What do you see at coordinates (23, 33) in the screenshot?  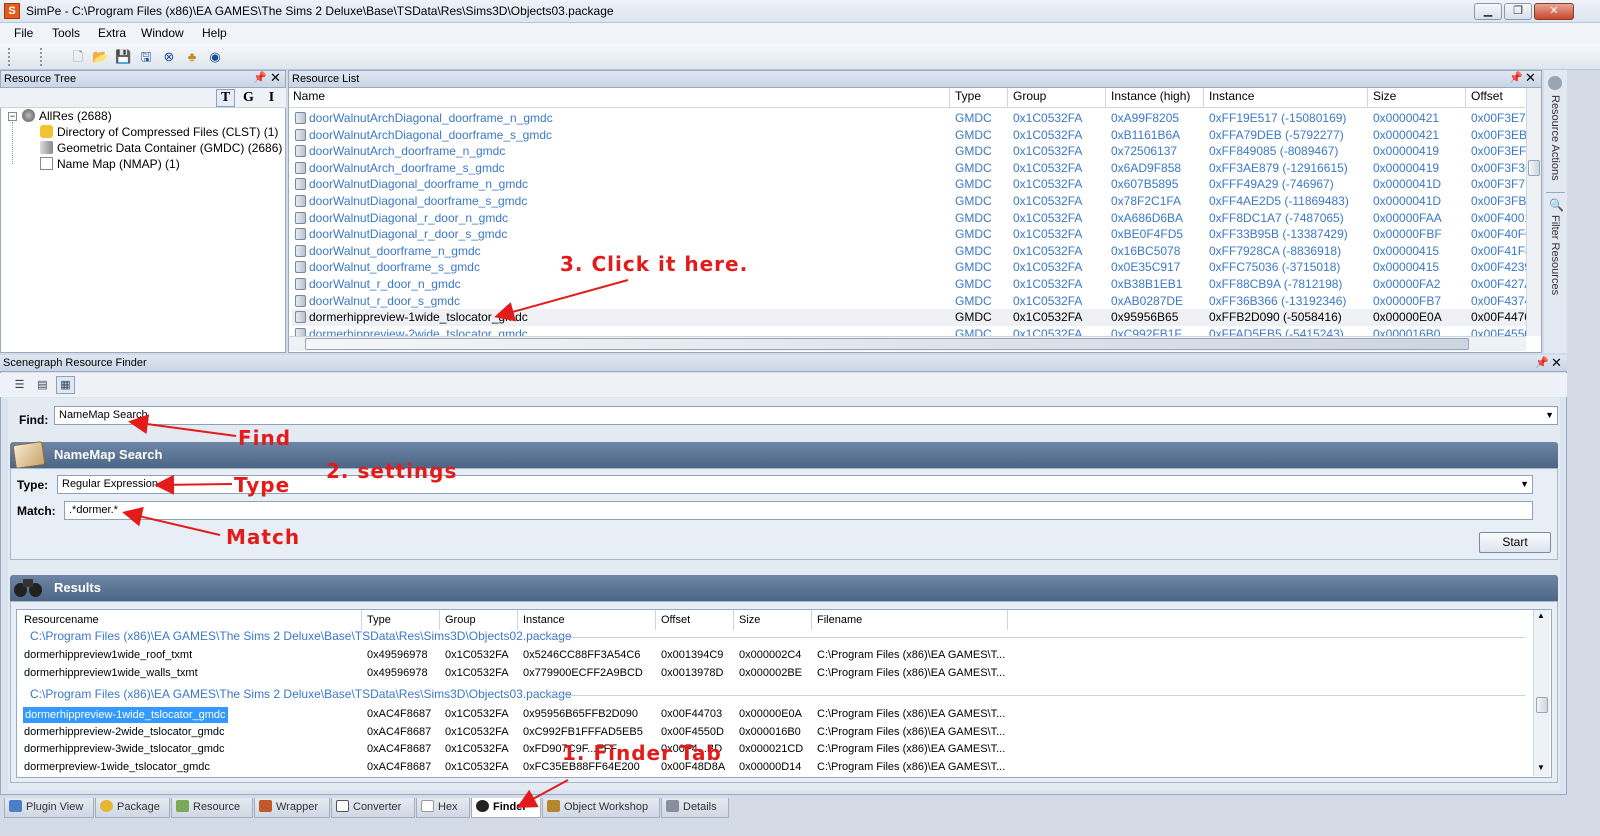 I see `menu-file: File` at bounding box center [23, 33].